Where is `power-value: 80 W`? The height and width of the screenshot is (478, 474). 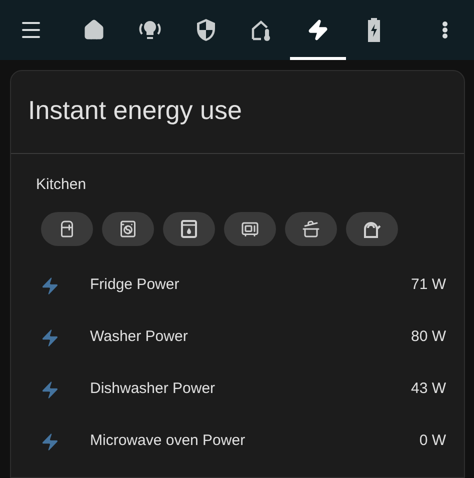 power-value: 80 W is located at coordinates (428, 337).